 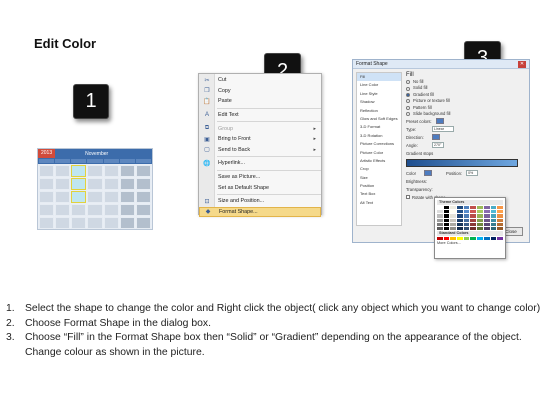 What do you see at coordinates (260, 187) in the screenshot?
I see `menu-item-set-as-default-shape: Set as Default Shape` at bounding box center [260, 187].